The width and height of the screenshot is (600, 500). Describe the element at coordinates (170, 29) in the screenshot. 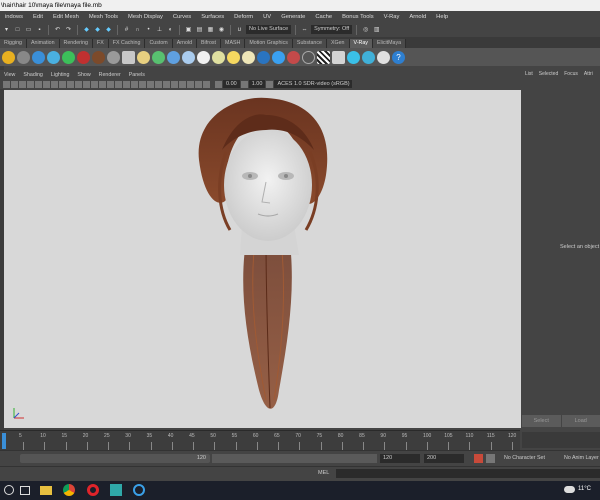

I see `snap-surface-icon: ◐` at that location.